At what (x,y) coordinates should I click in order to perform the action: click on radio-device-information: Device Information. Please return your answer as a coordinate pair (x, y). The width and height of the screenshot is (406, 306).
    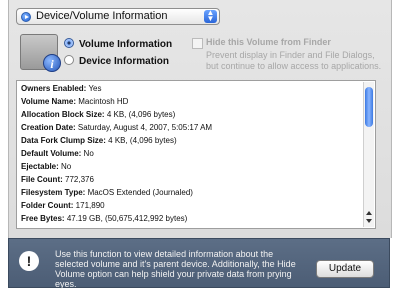
    Looking at the image, I should click on (116, 61).